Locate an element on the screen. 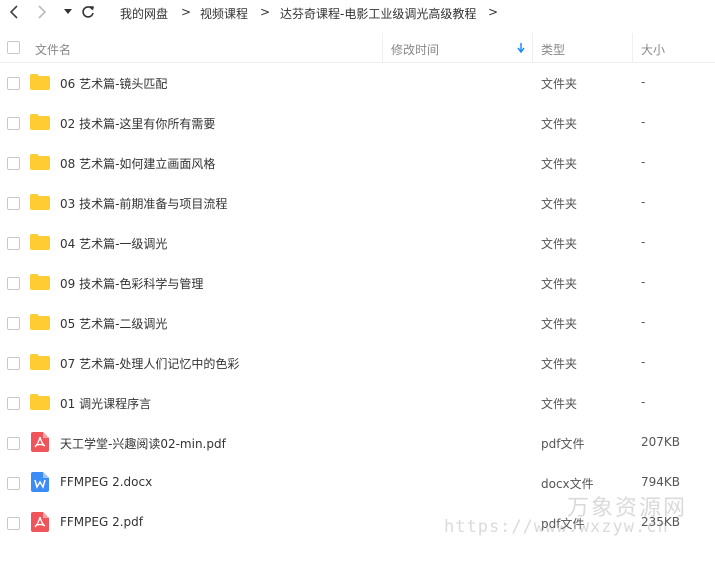 The height and width of the screenshot is (564, 715). back-button is located at coordinates (14, 12).